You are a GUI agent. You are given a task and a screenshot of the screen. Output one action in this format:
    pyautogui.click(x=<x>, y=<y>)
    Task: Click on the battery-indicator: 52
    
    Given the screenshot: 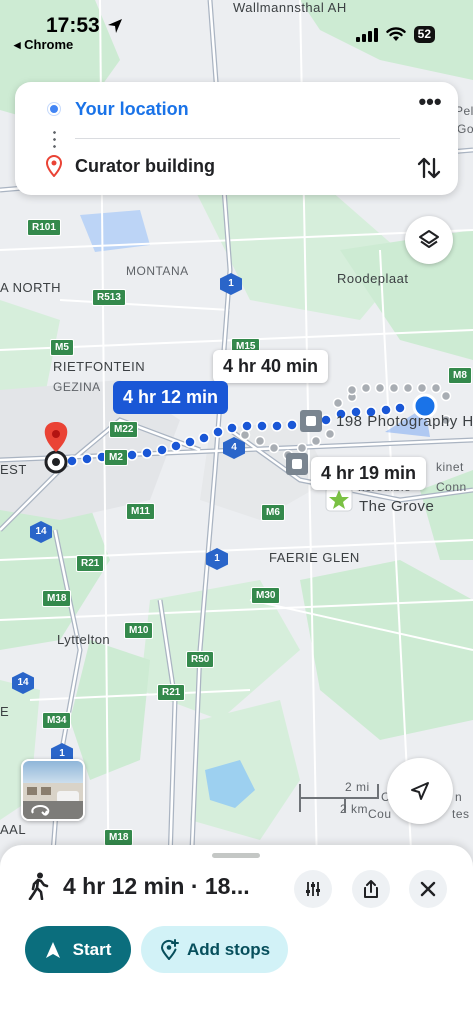 What is the action you would take?
    pyautogui.click(x=424, y=34)
    